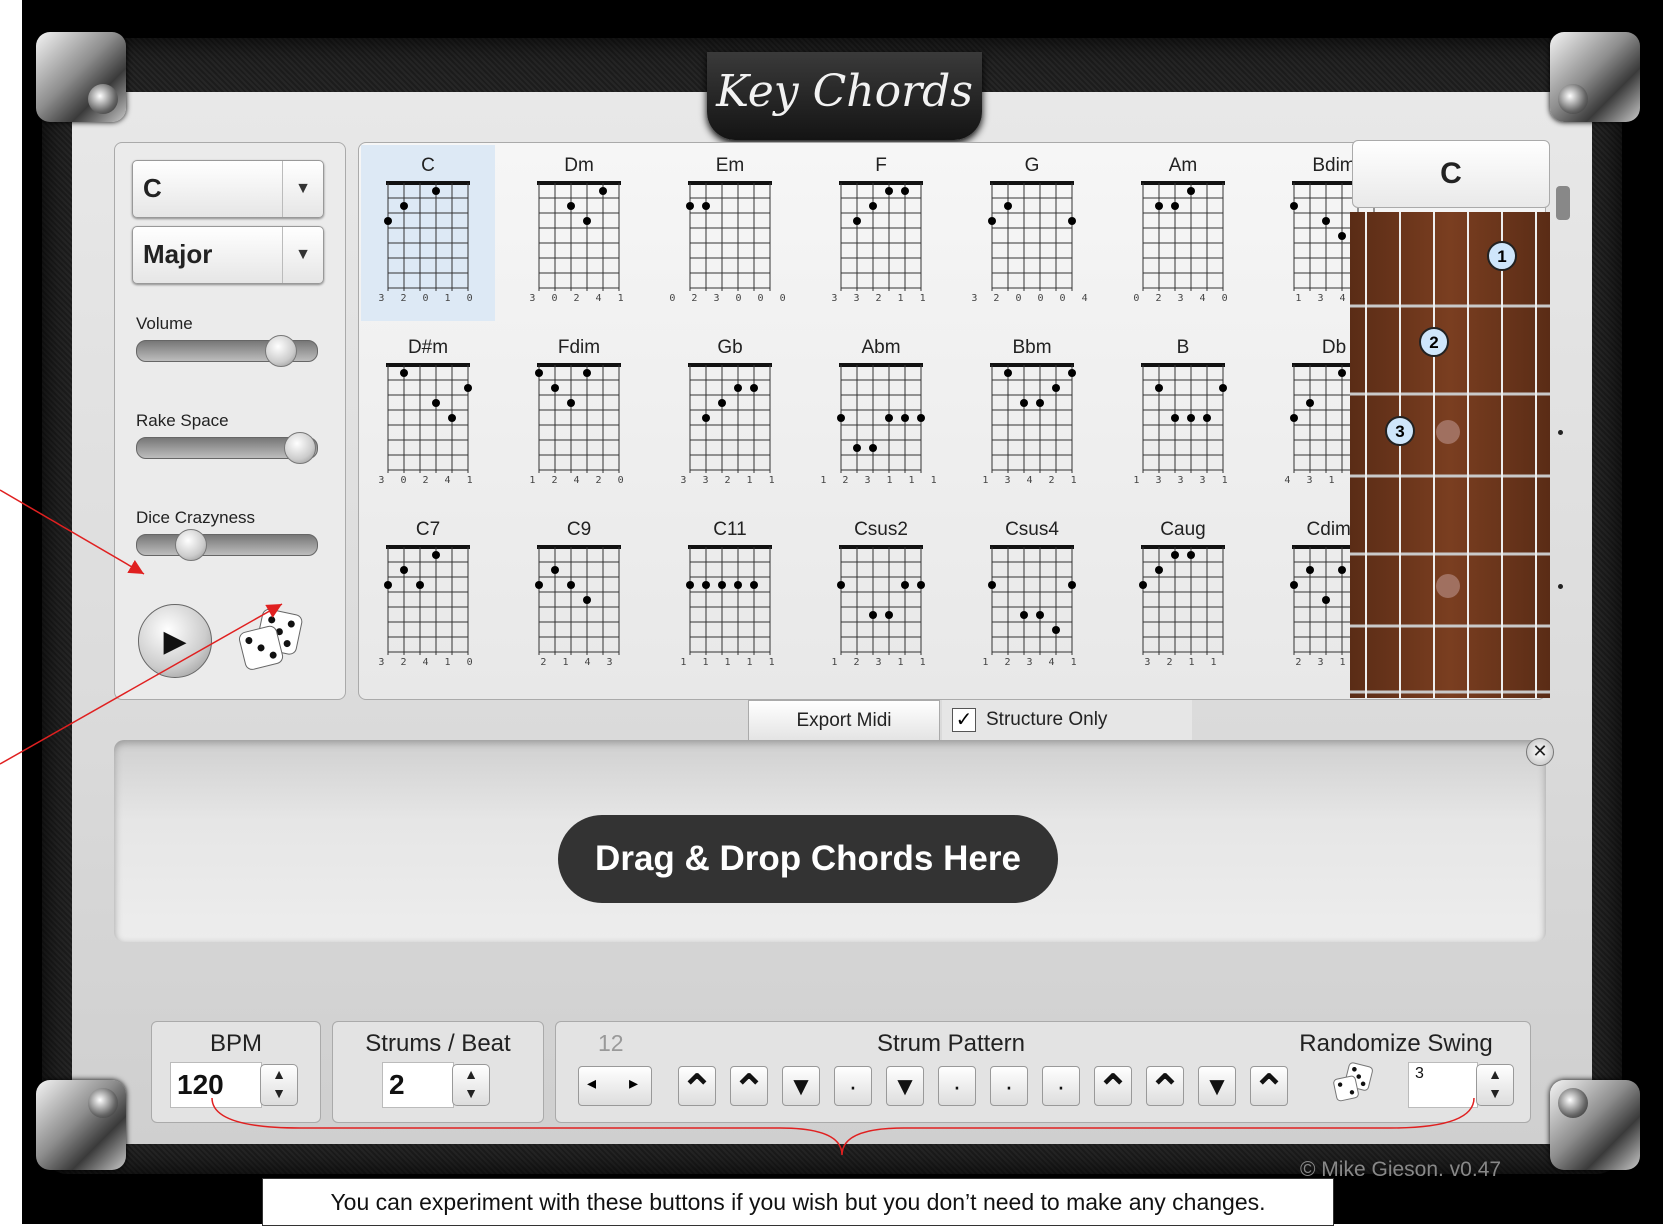  What do you see at coordinates (843, 1126) in the screenshot?
I see `annotation-brace` at bounding box center [843, 1126].